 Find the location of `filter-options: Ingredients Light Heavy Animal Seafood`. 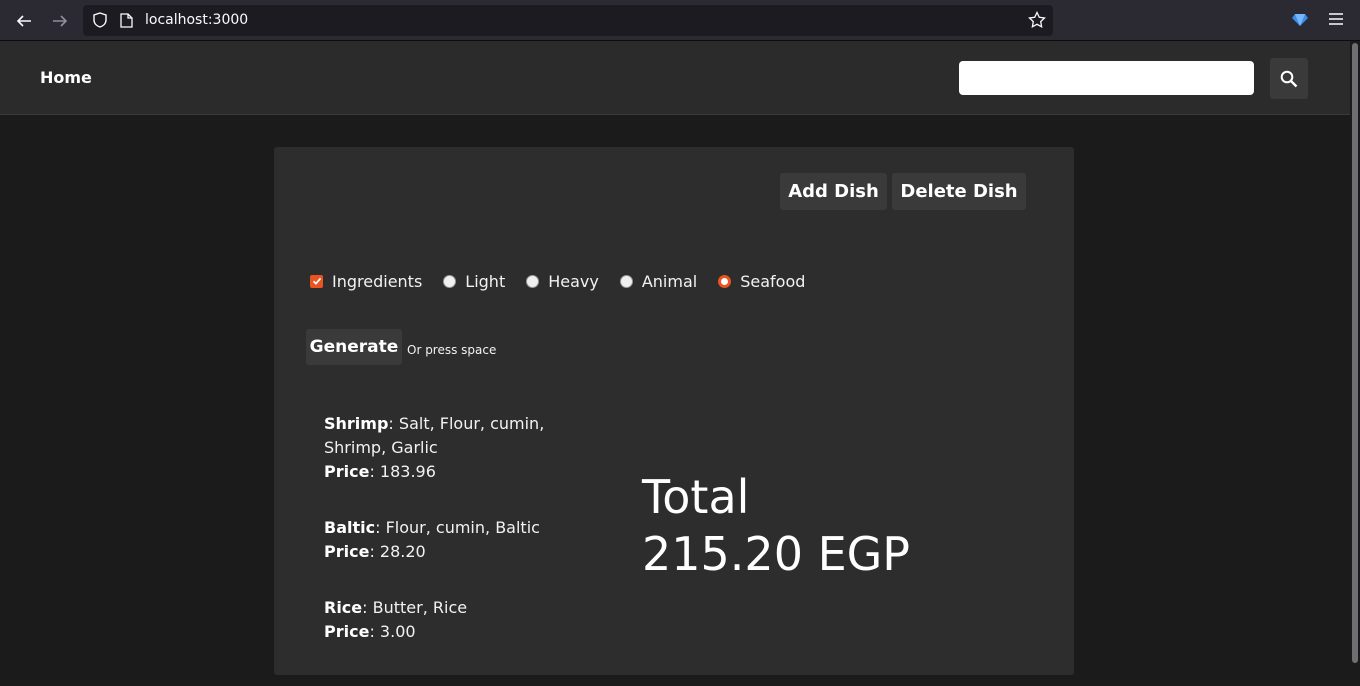

filter-options: Ingredients Light Heavy Animal Seafood is located at coordinates (568, 281).